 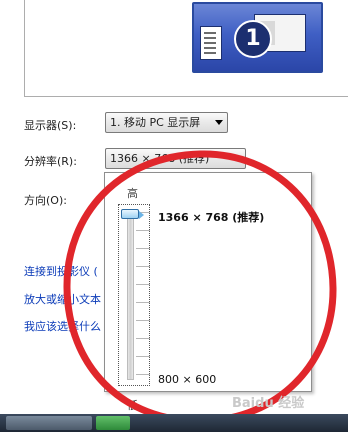 What do you see at coordinates (253, 39) in the screenshot?
I see `monitor-number-badge: 1` at bounding box center [253, 39].